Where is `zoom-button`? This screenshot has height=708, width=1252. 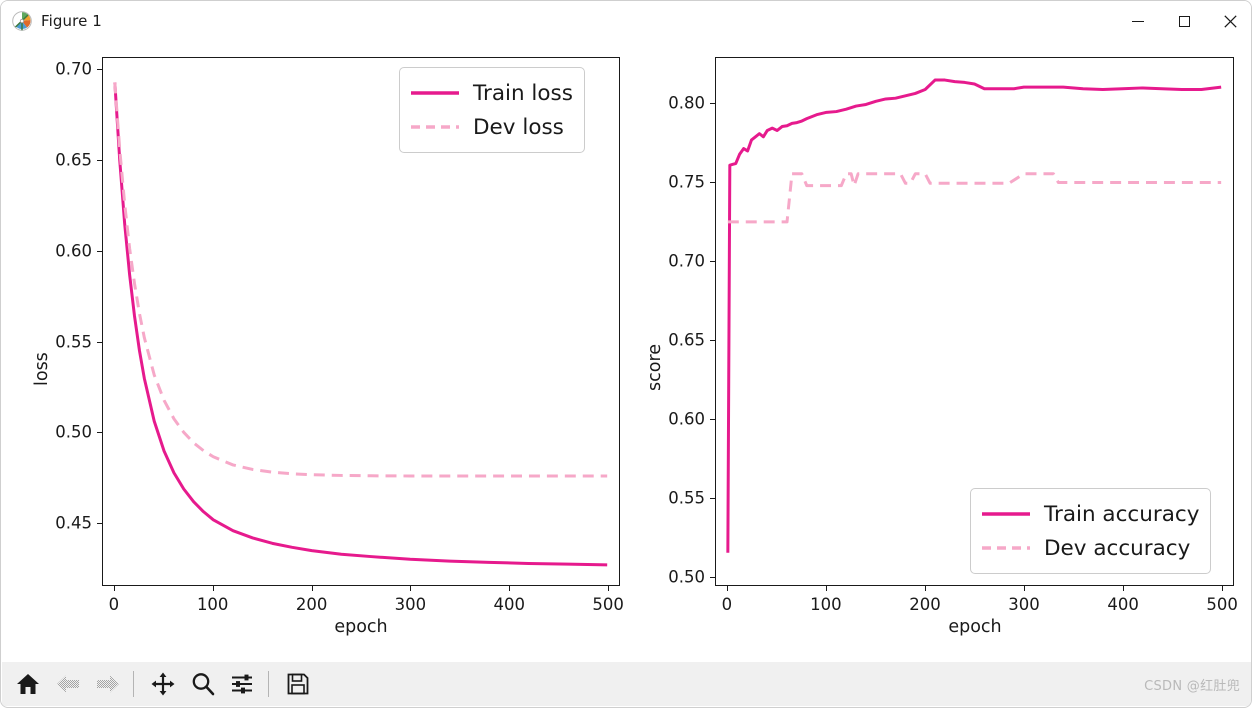 zoom-button is located at coordinates (203, 684).